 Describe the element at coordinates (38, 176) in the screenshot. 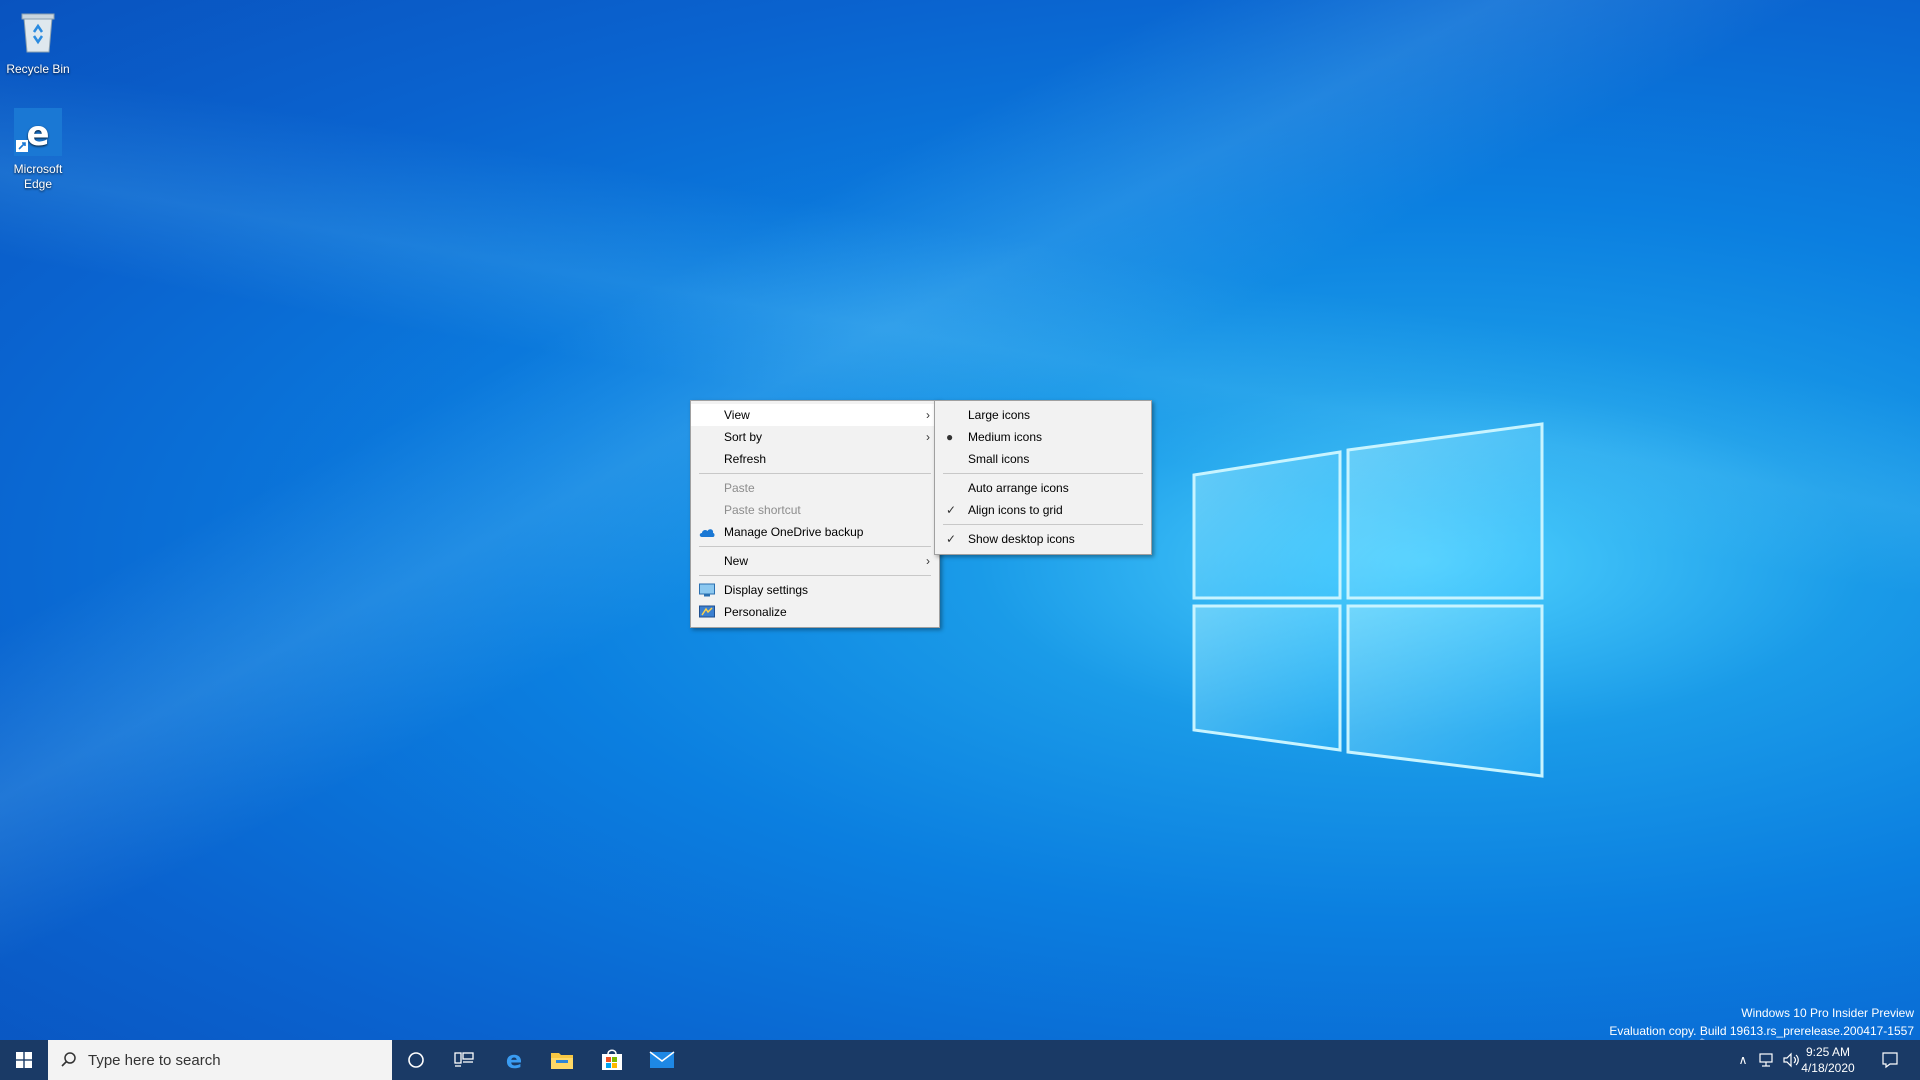

I see `desktop-icon-label: Microsoft Edge` at that location.